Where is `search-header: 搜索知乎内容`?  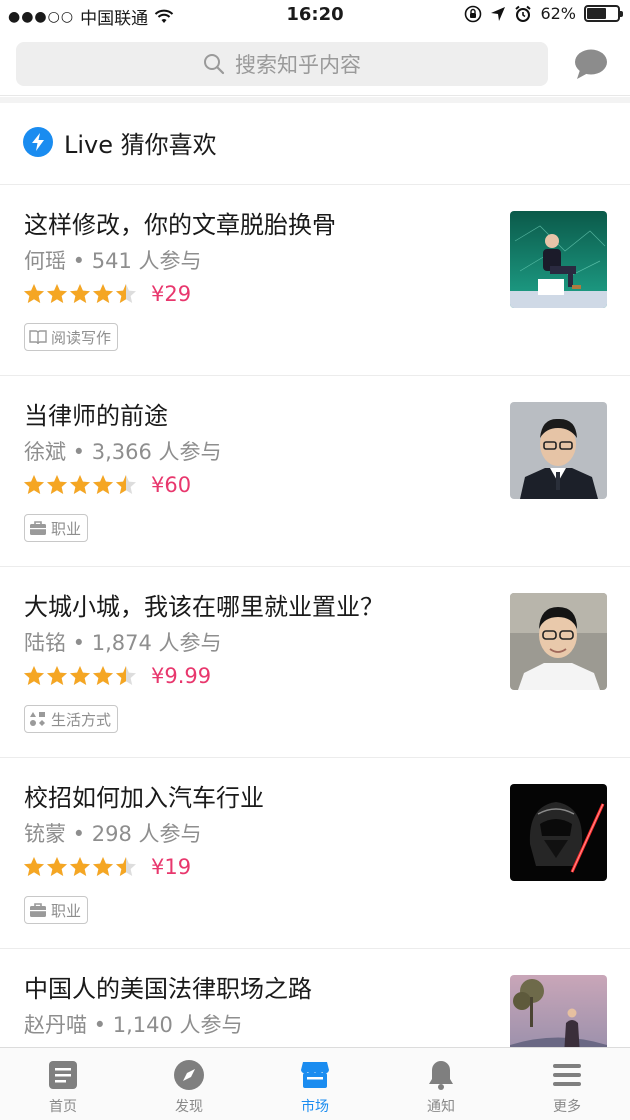 search-header: 搜索知乎内容 is located at coordinates (315, 64).